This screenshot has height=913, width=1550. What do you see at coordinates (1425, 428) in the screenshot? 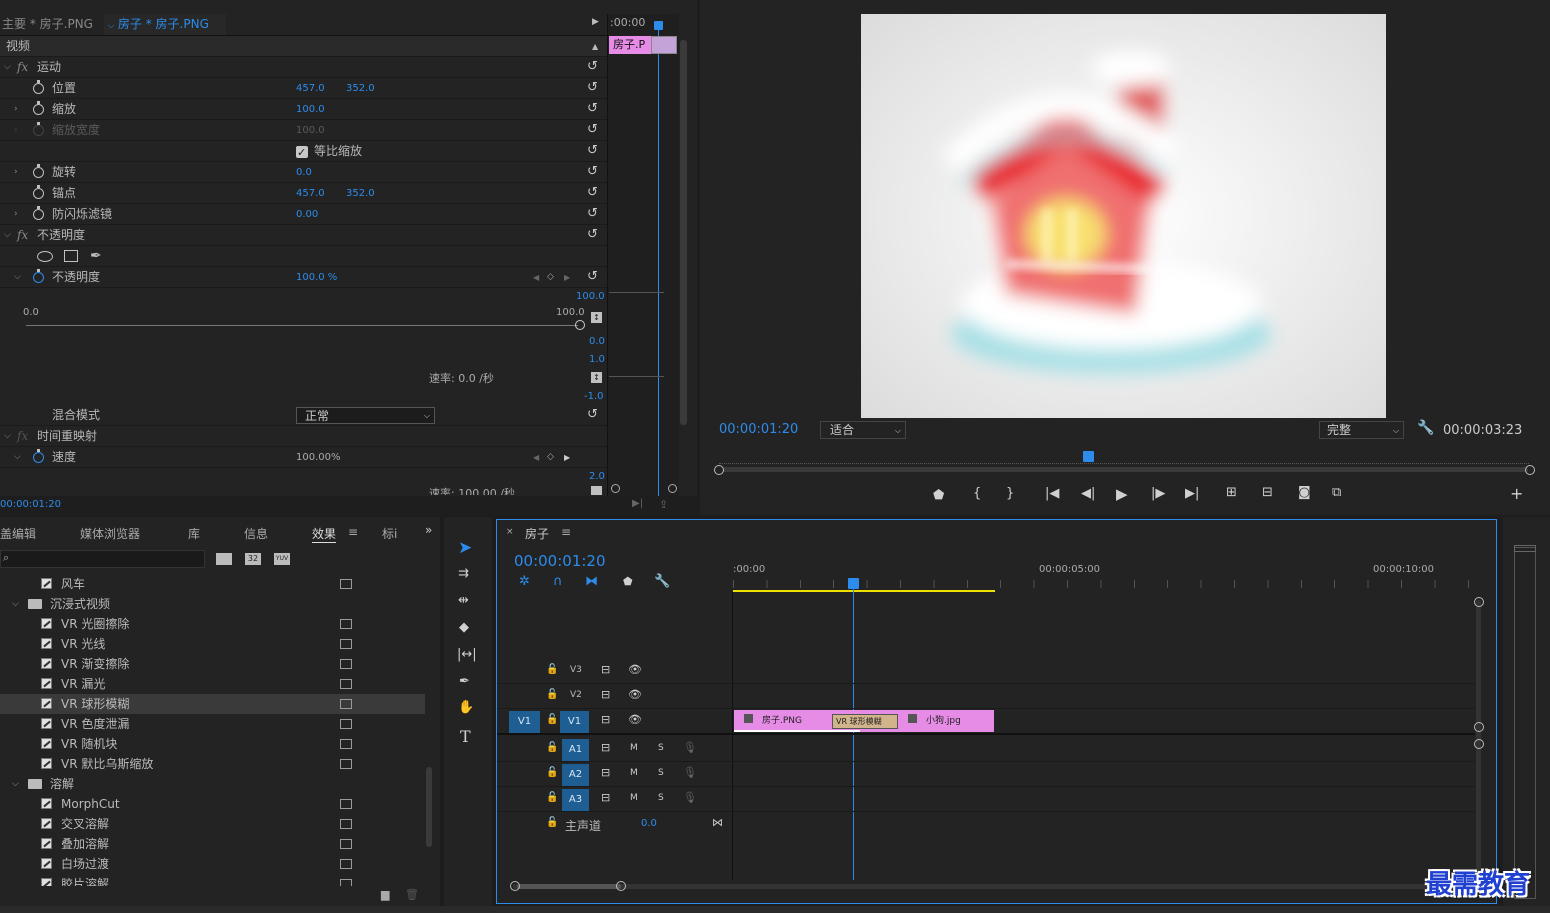
I see `wrench-icon: 🔧` at bounding box center [1425, 428].